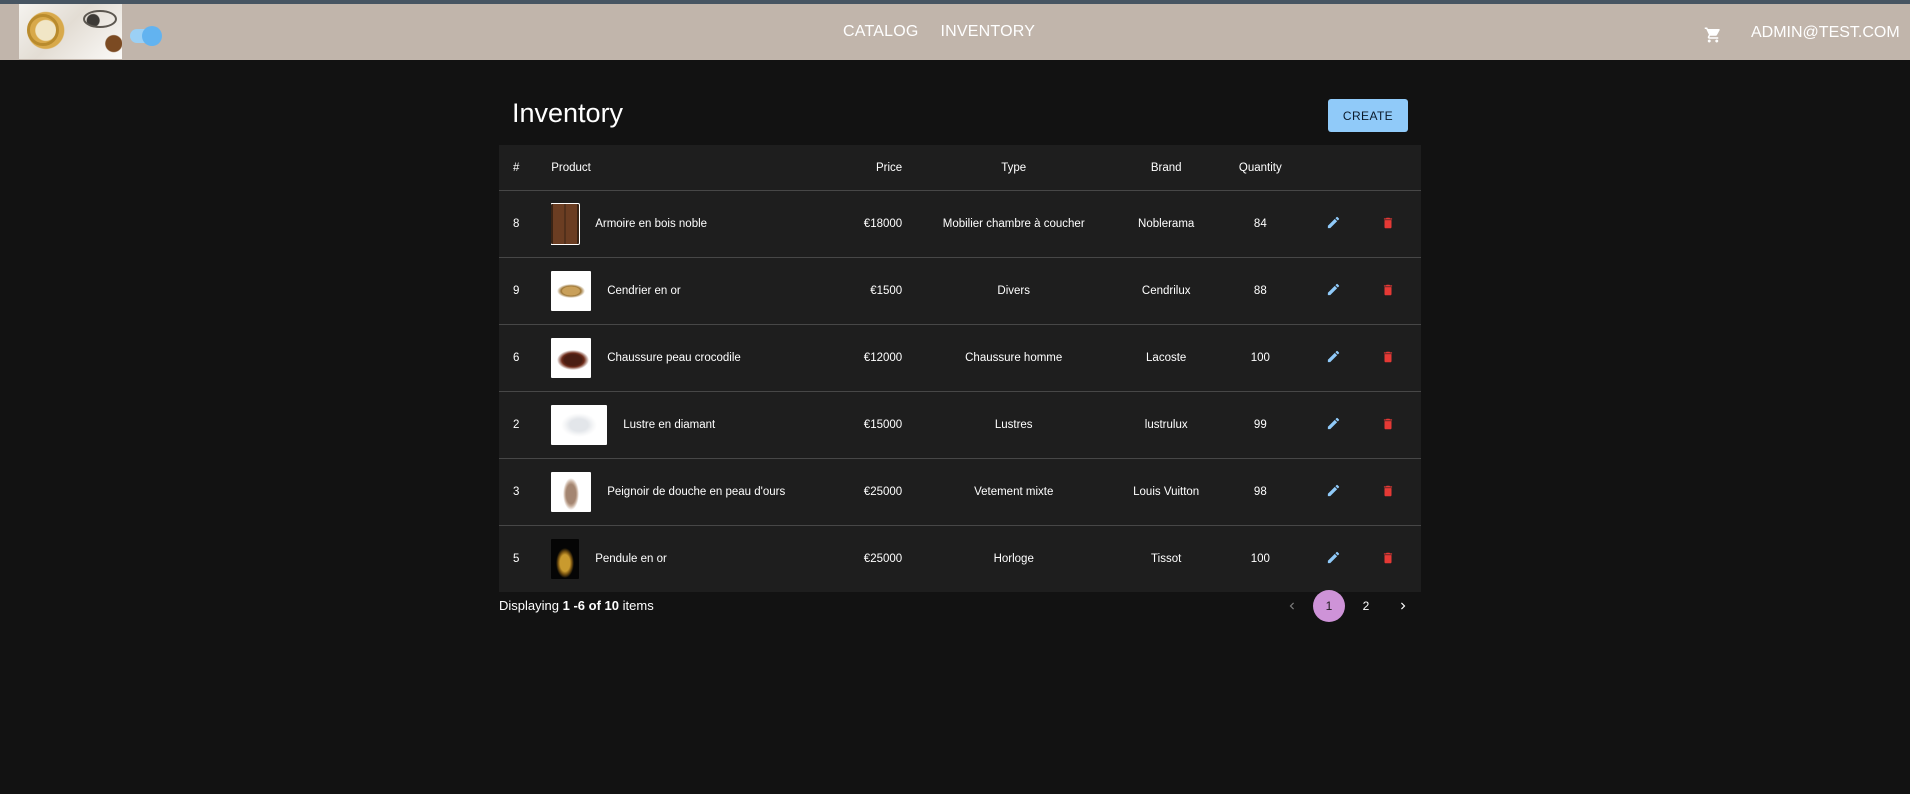  What do you see at coordinates (1166, 492) in the screenshot?
I see `cell-brand: Louis Vuitton` at bounding box center [1166, 492].